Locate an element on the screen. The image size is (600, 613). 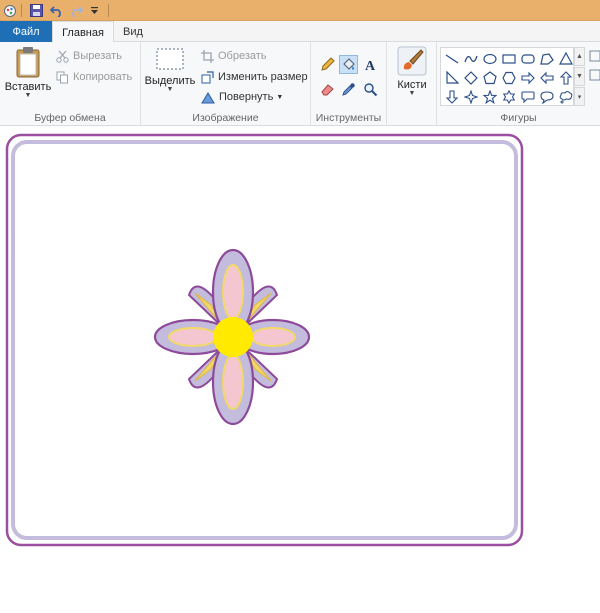
color-picker-icon is located at coordinates (348, 89).